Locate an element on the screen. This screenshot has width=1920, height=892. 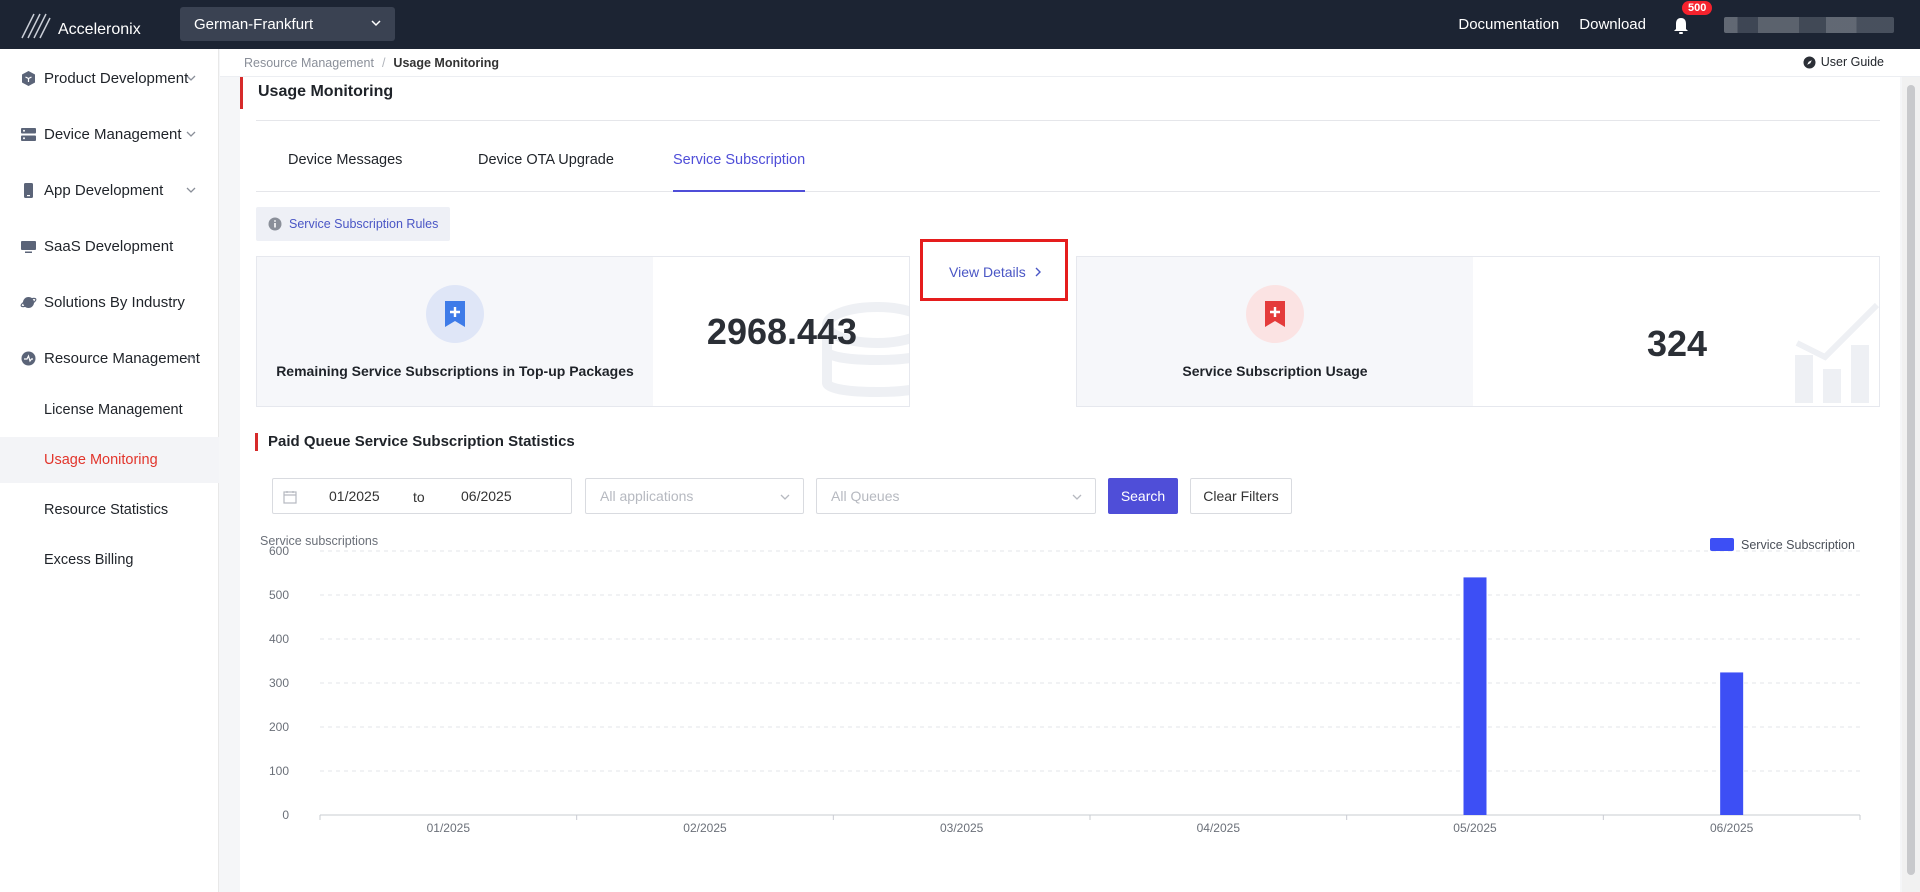
sidebar-subitem-excess-billing: Excess Billing is located at coordinates (109, 560).